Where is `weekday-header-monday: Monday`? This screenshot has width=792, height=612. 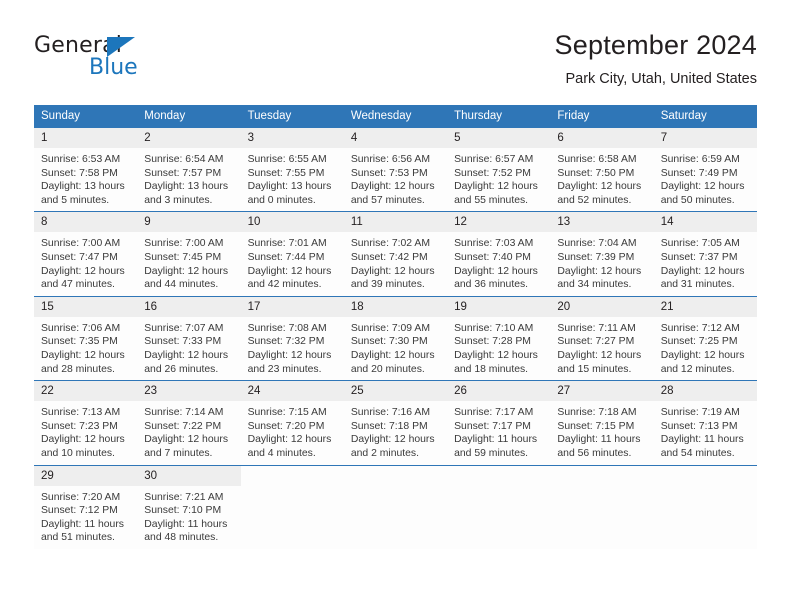 weekday-header-monday: Monday is located at coordinates (189, 116).